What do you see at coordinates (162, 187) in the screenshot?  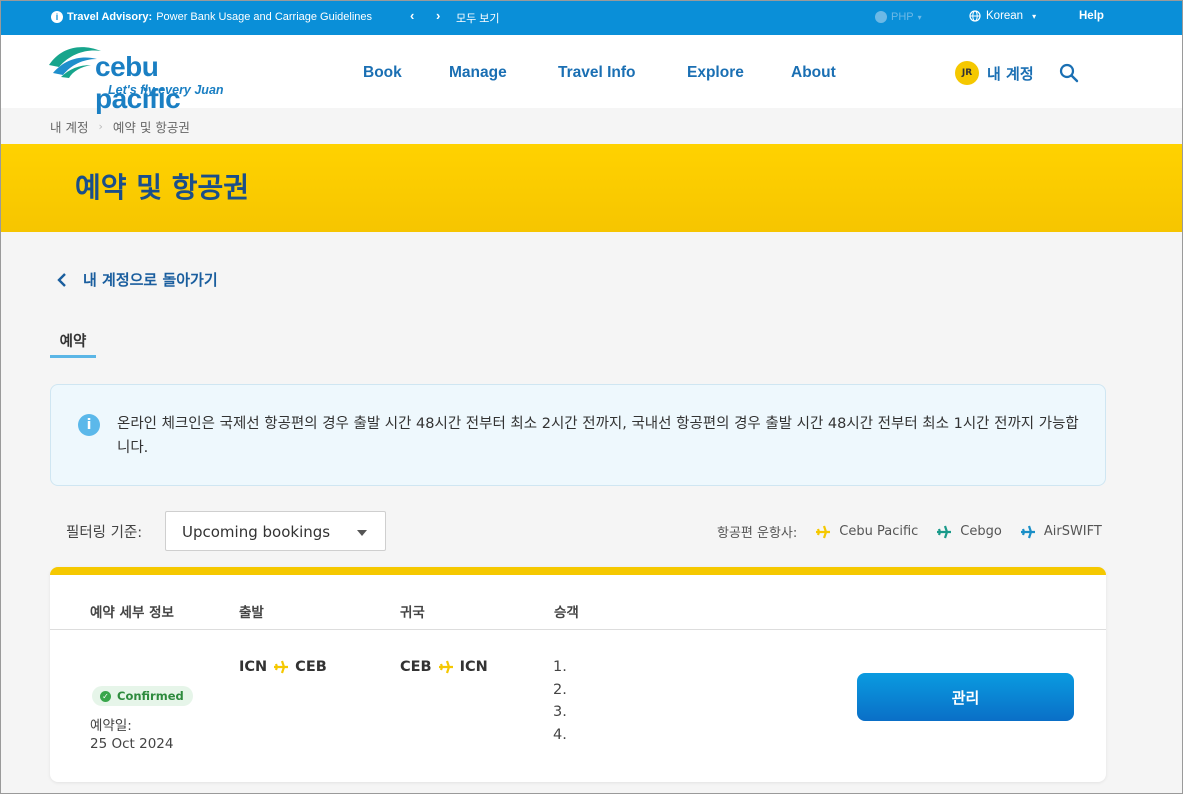 I see `page-title: 예약 및 항공권` at bounding box center [162, 187].